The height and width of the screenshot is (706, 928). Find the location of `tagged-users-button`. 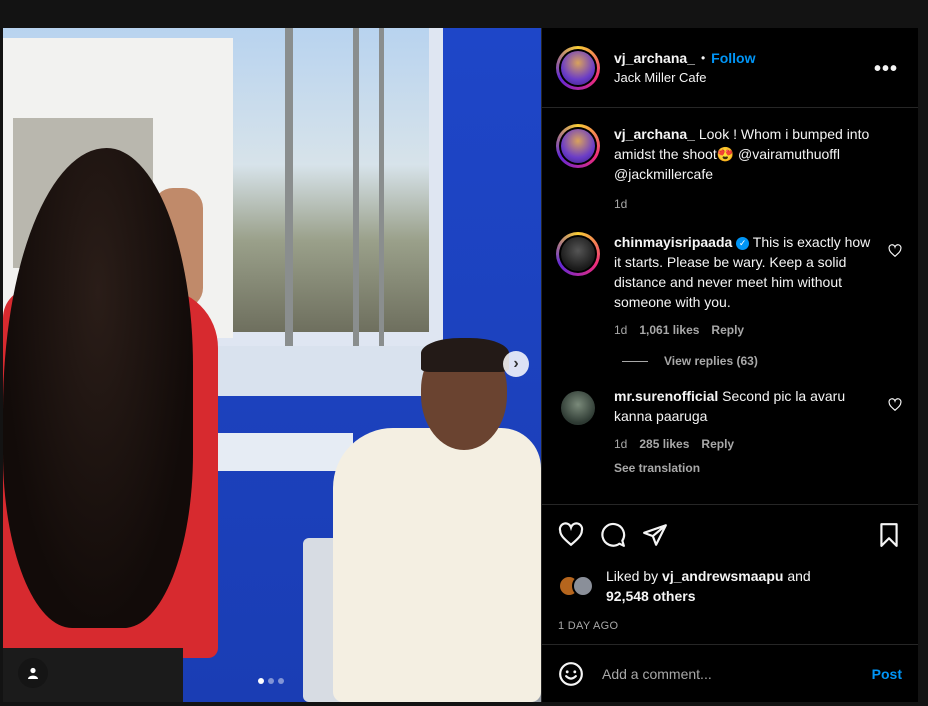

tagged-users-button is located at coordinates (33, 673).